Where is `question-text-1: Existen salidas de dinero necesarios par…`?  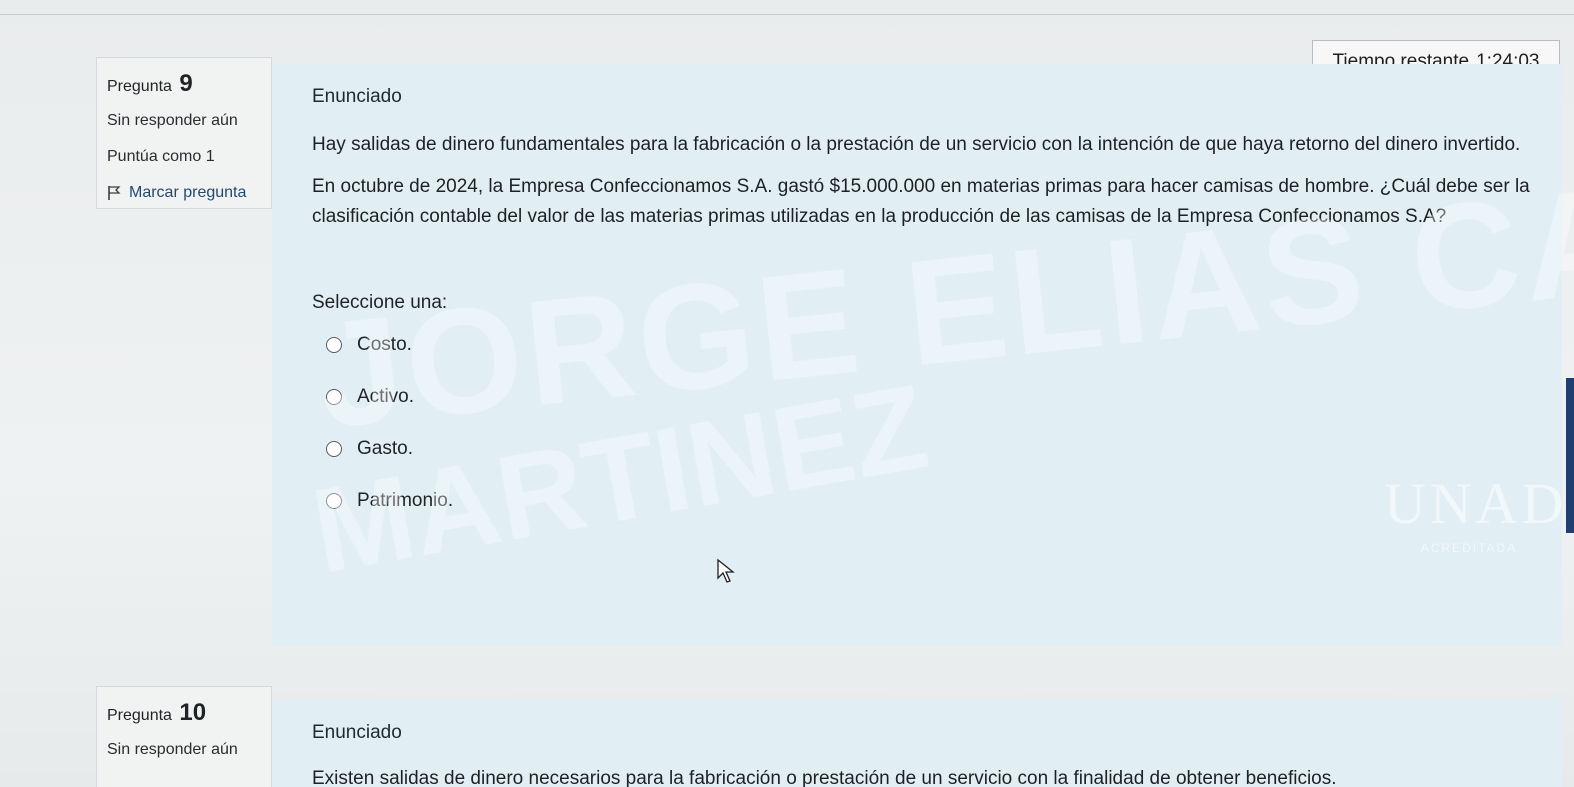 question-text-1: Existen salidas de dinero necesarios par… is located at coordinates (824, 777).